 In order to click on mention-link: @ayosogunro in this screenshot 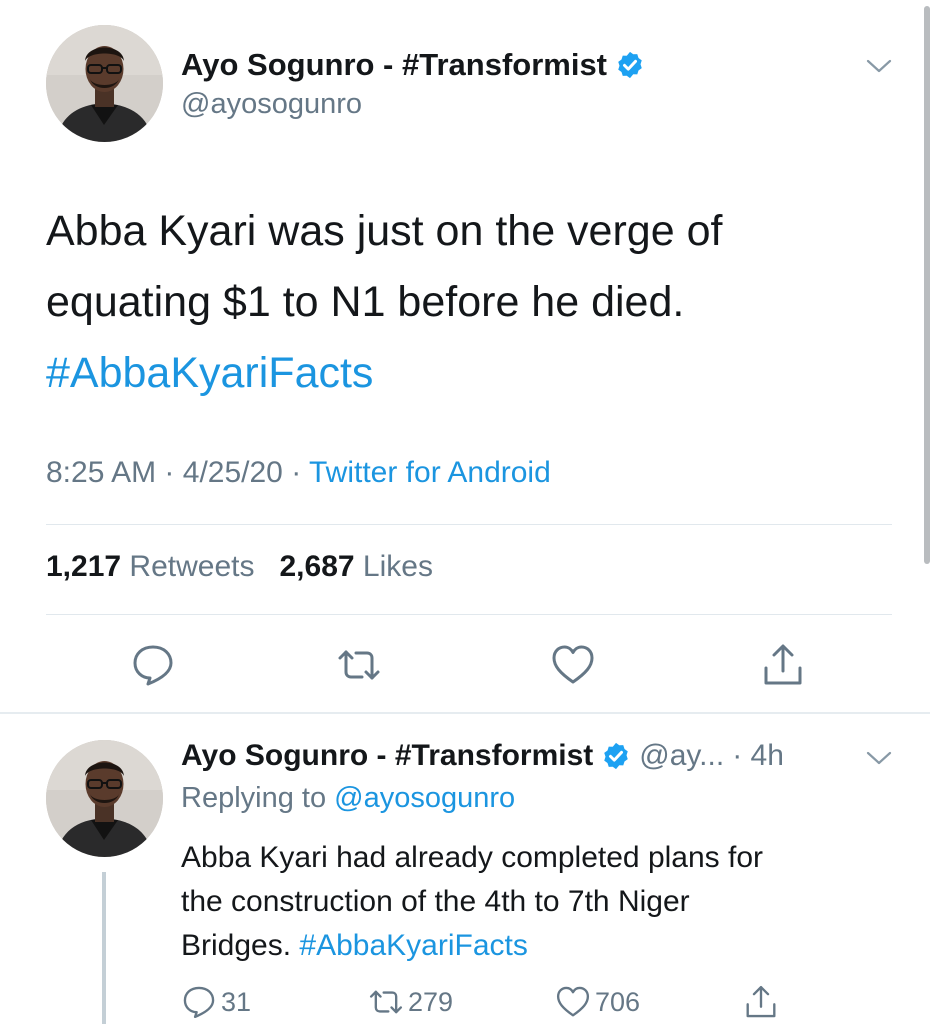, I will do `click(424, 798)`.